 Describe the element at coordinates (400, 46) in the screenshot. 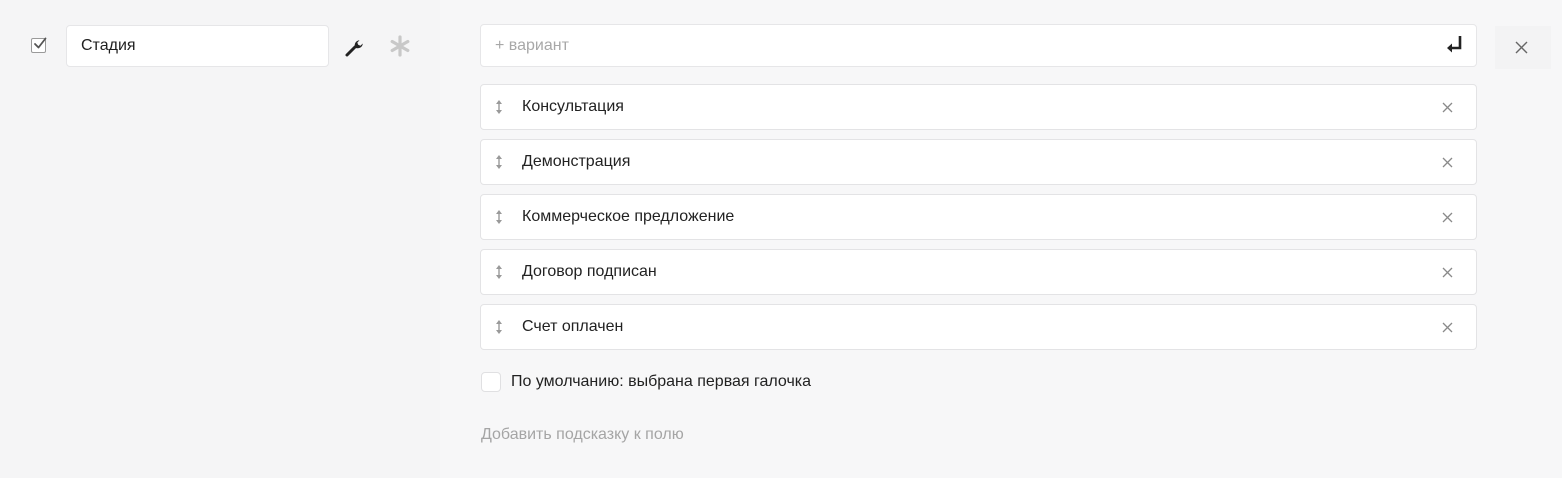

I see `asterisk-icon` at that location.